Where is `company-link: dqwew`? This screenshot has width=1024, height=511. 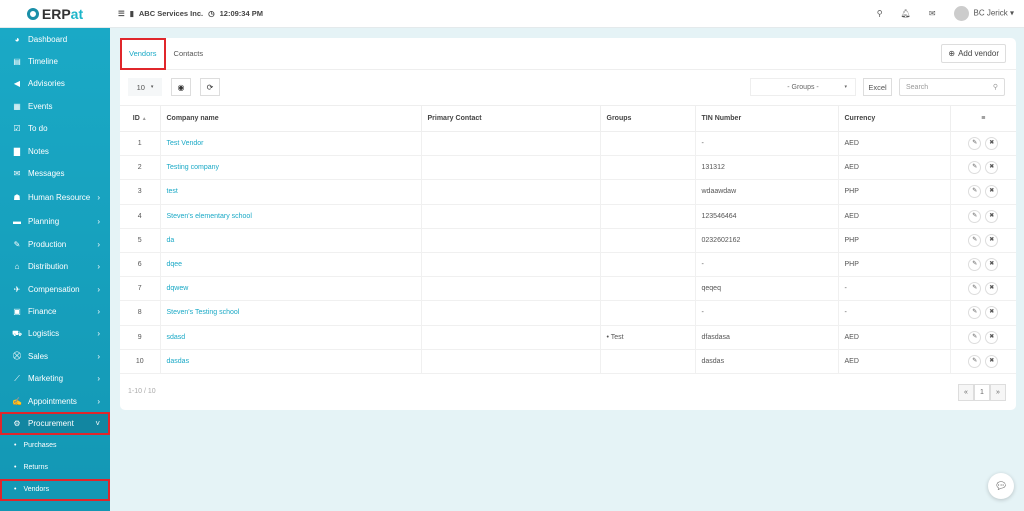
company-link: dqwew is located at coordinates (178, 288).